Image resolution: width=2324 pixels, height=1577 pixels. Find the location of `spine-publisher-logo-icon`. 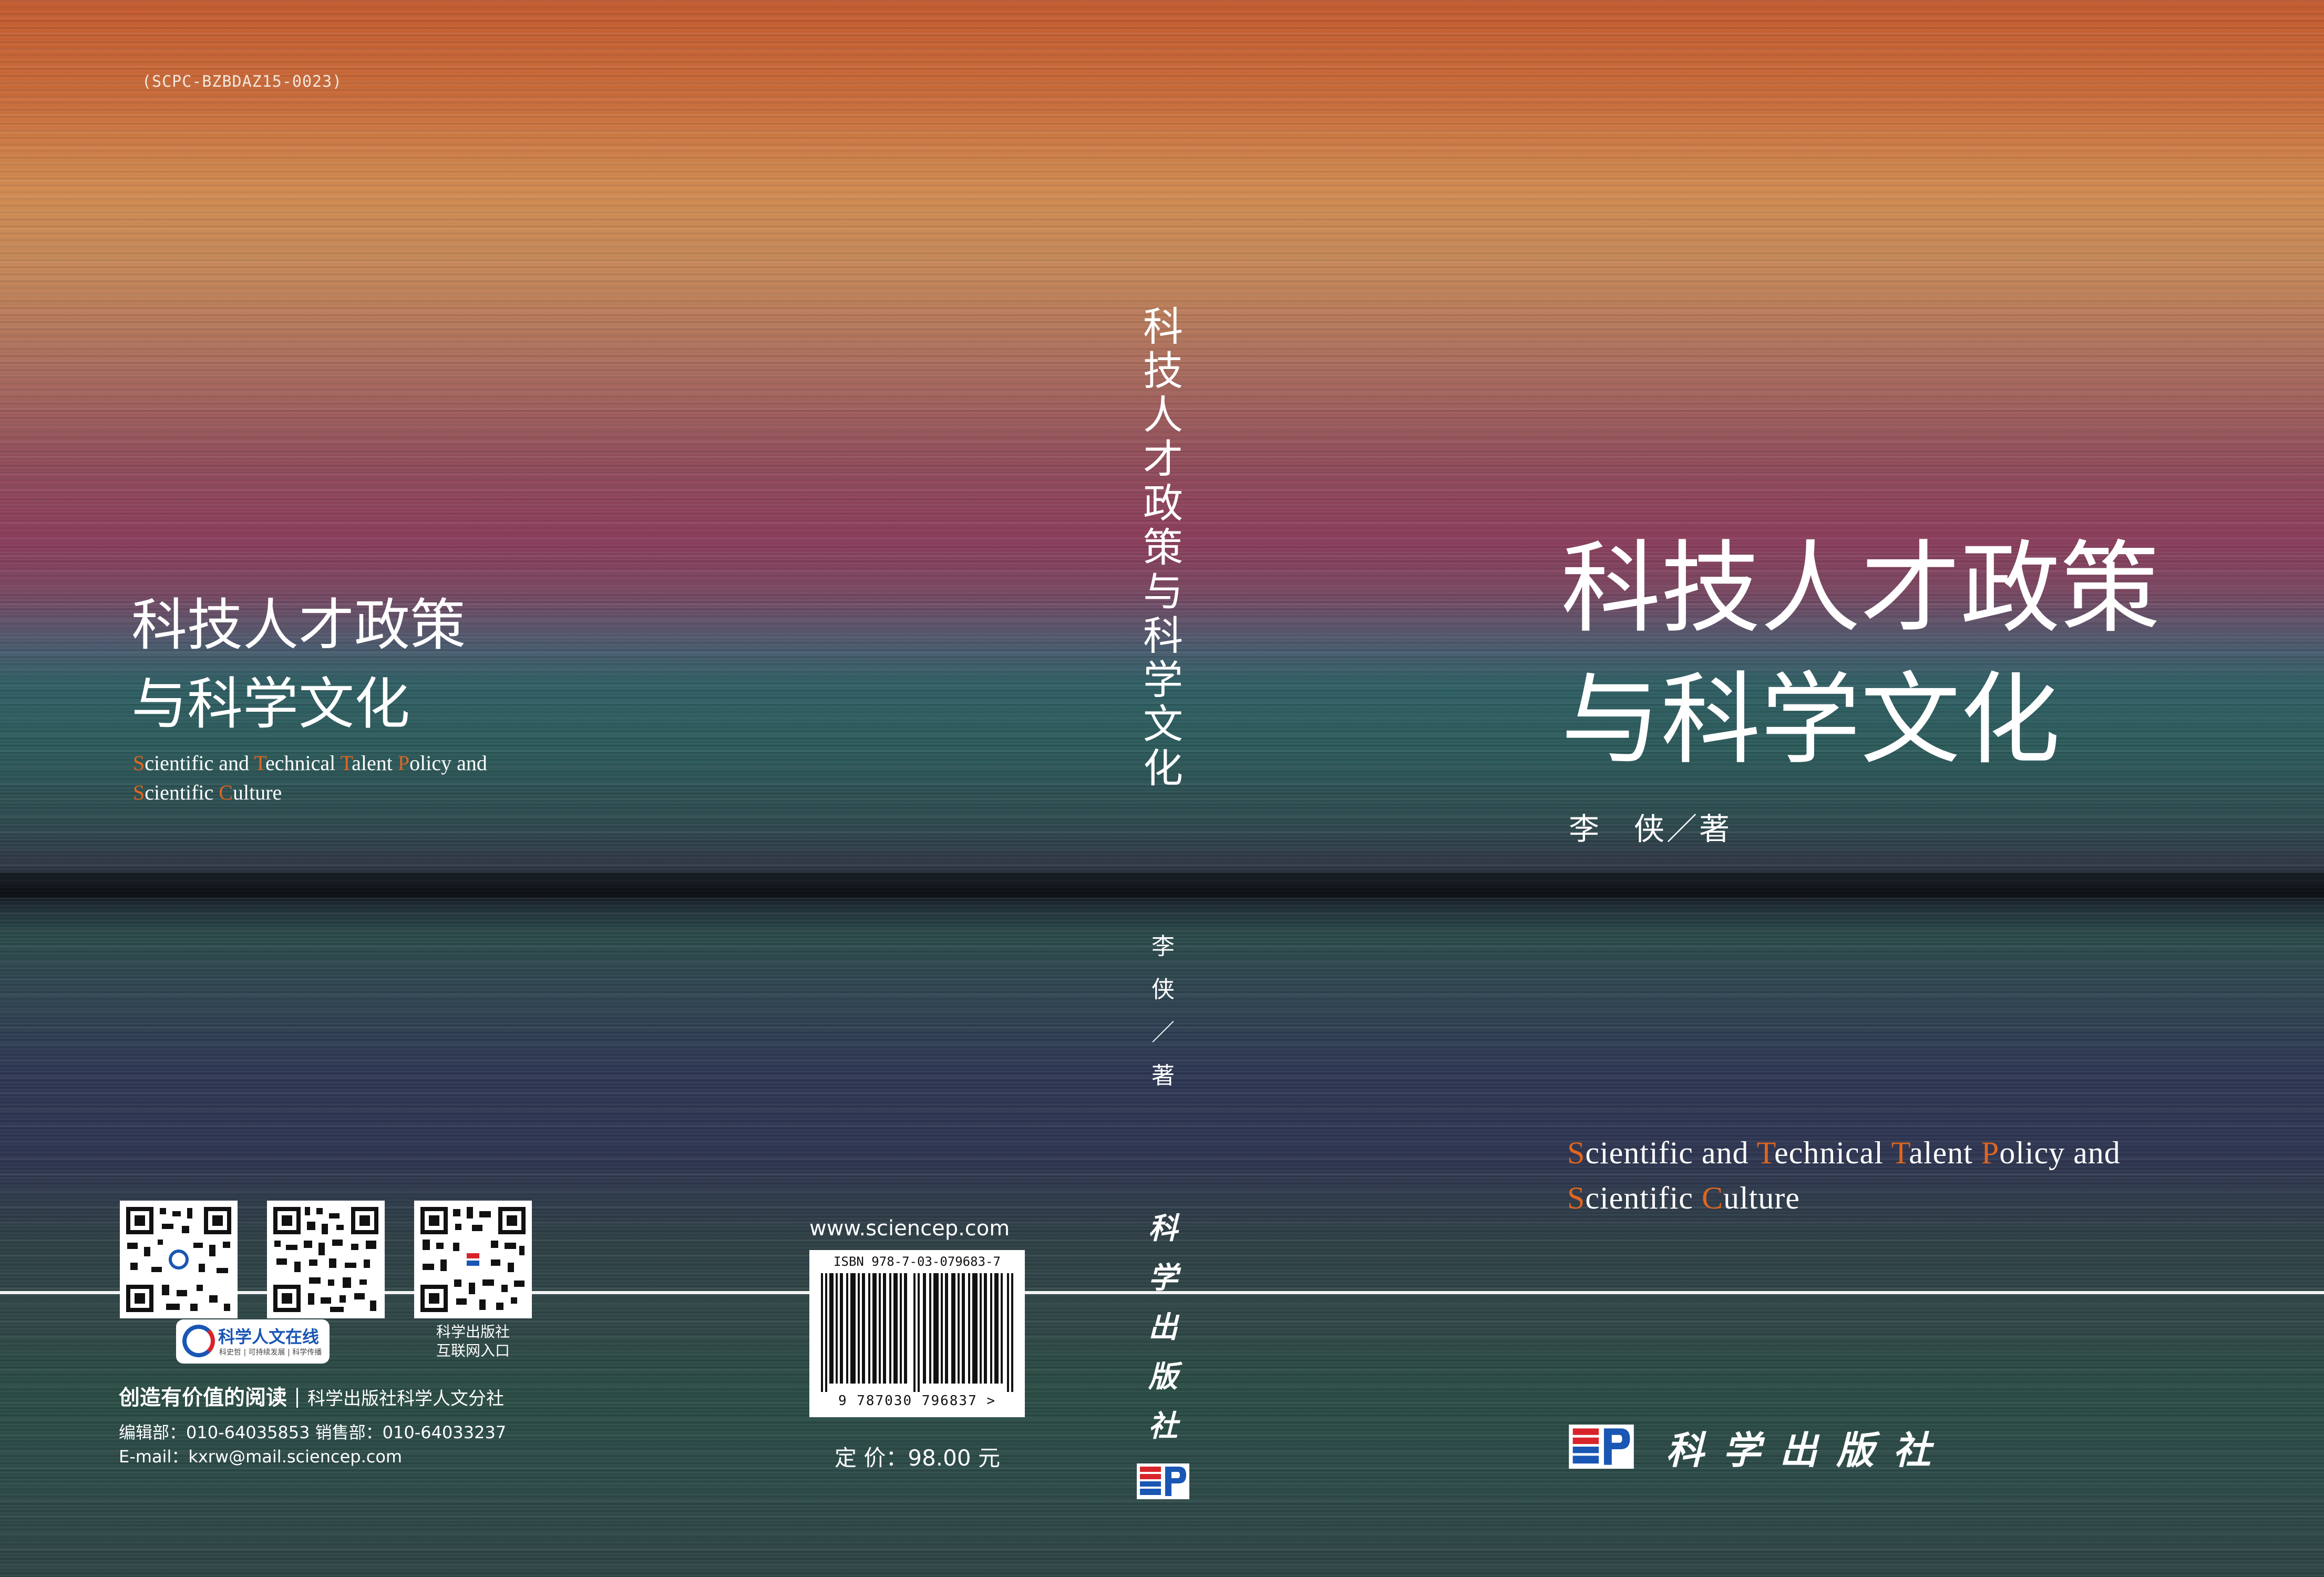

spine-publisher-logo-icon is located at coordinates (1163, 1482).